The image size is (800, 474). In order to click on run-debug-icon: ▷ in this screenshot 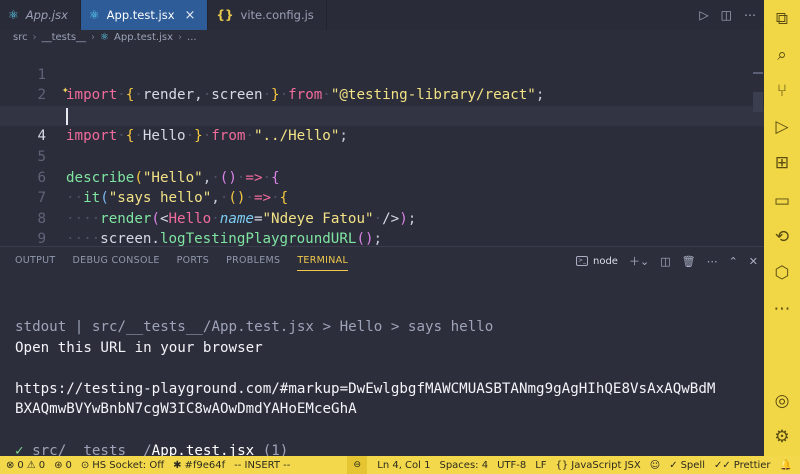, I will do `click(782, 127)`.